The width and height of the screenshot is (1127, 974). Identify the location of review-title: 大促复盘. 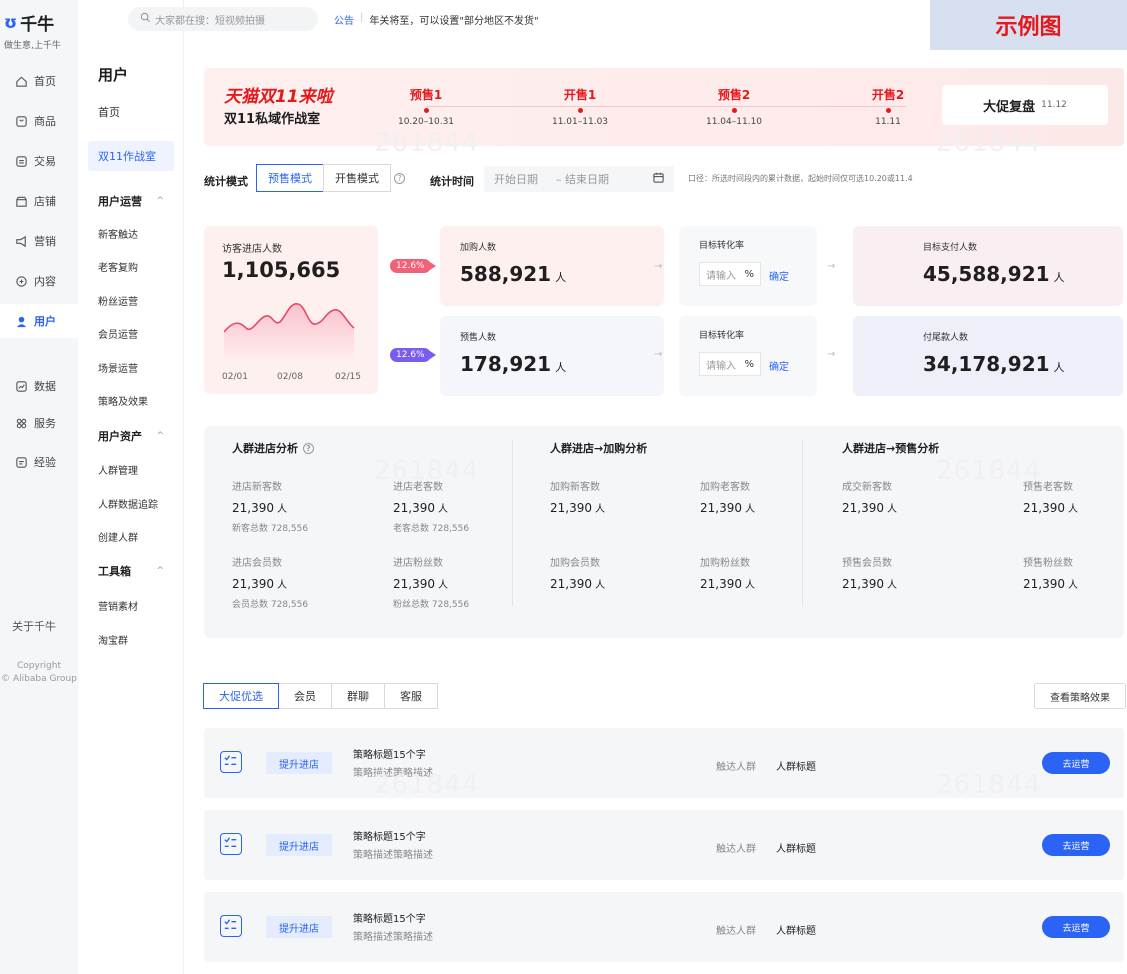
(1009, 107).